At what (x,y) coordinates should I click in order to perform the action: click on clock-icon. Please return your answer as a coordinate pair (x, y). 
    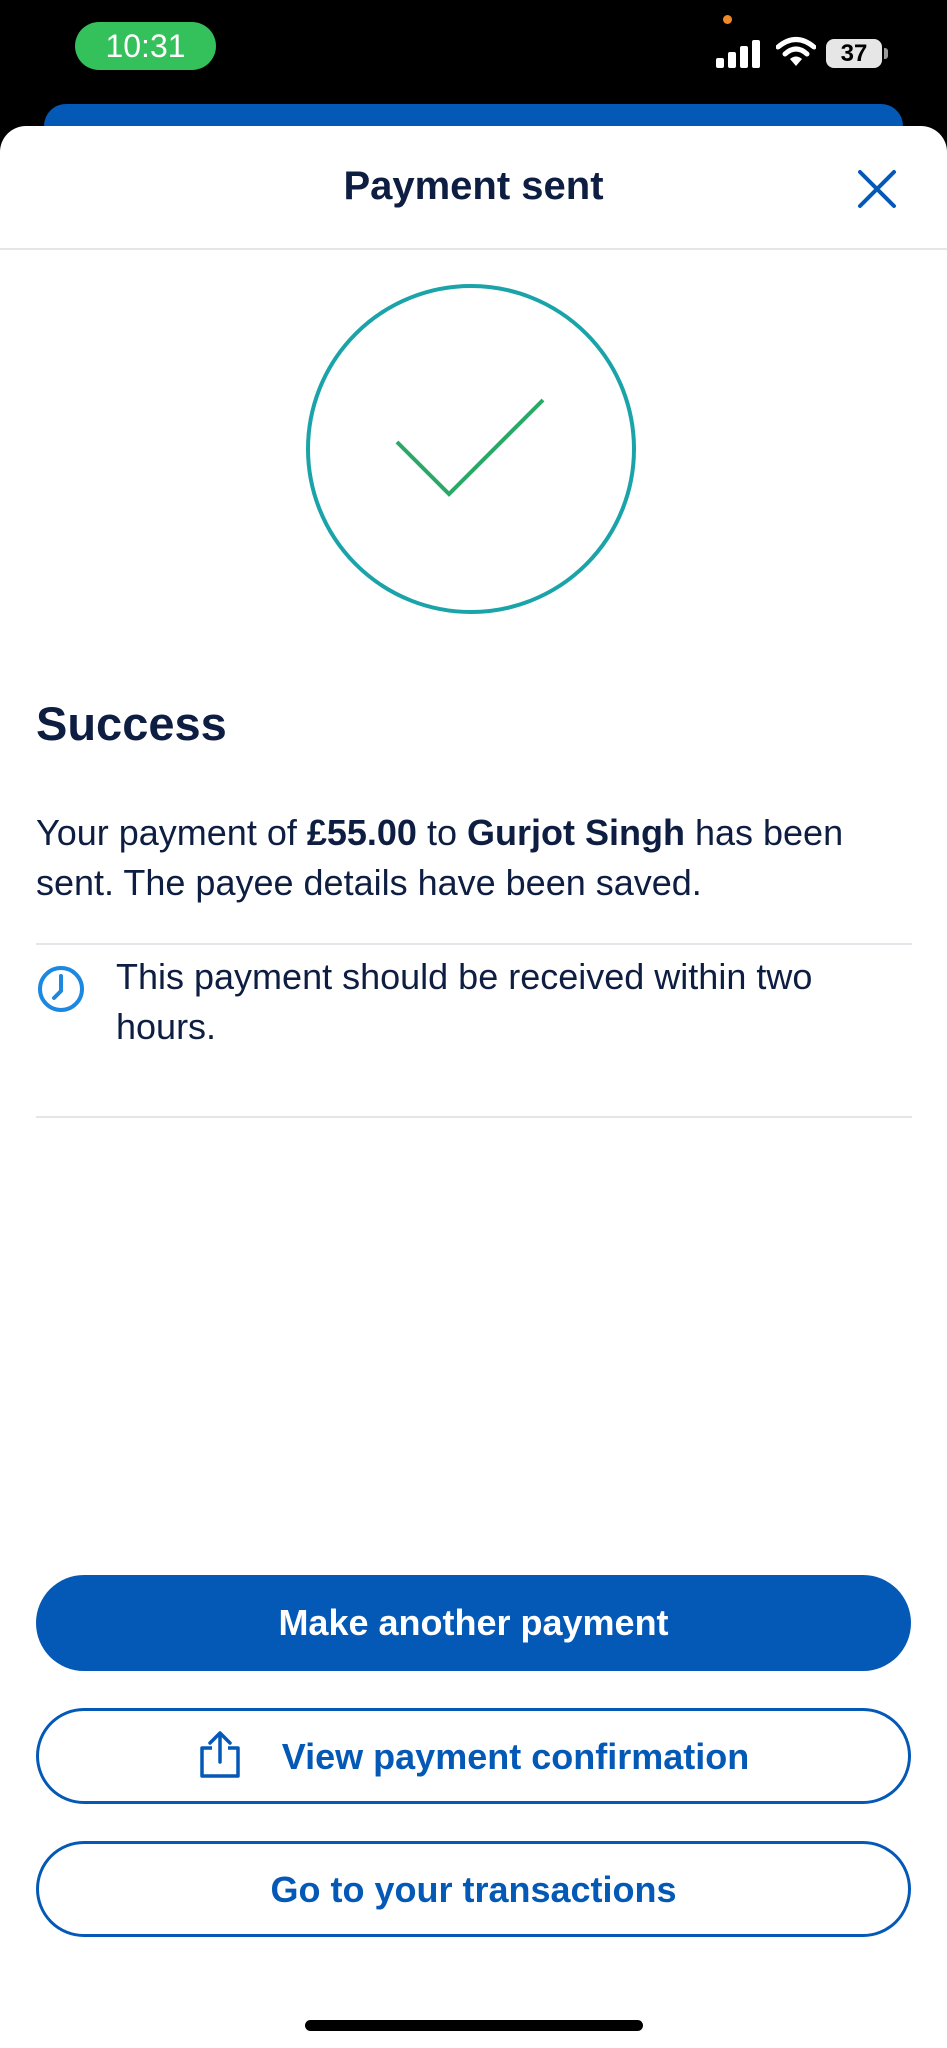
    Looking at the image, I should click on (61, 989).